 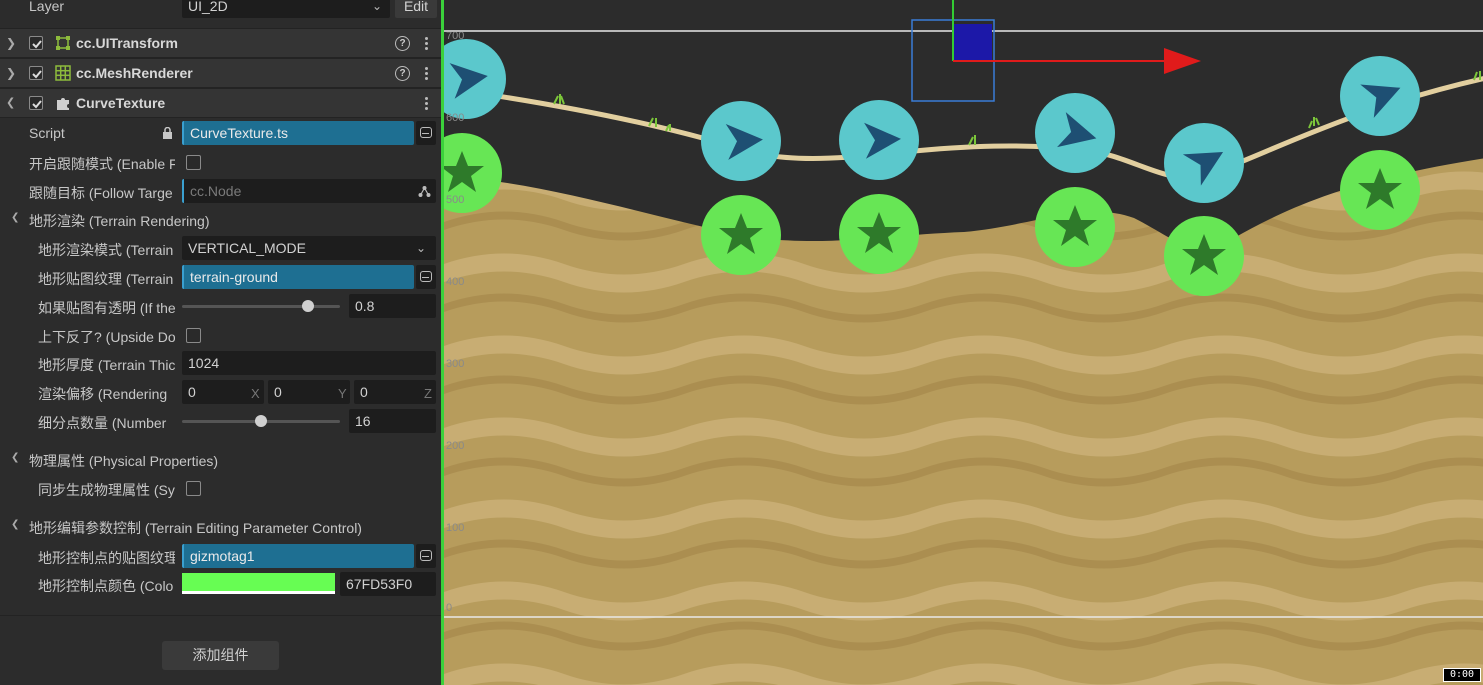 What do you see at coordinates (255, 393) in the screenshot?
I see `axis-x-label: X` at bounding box center [255, 393].